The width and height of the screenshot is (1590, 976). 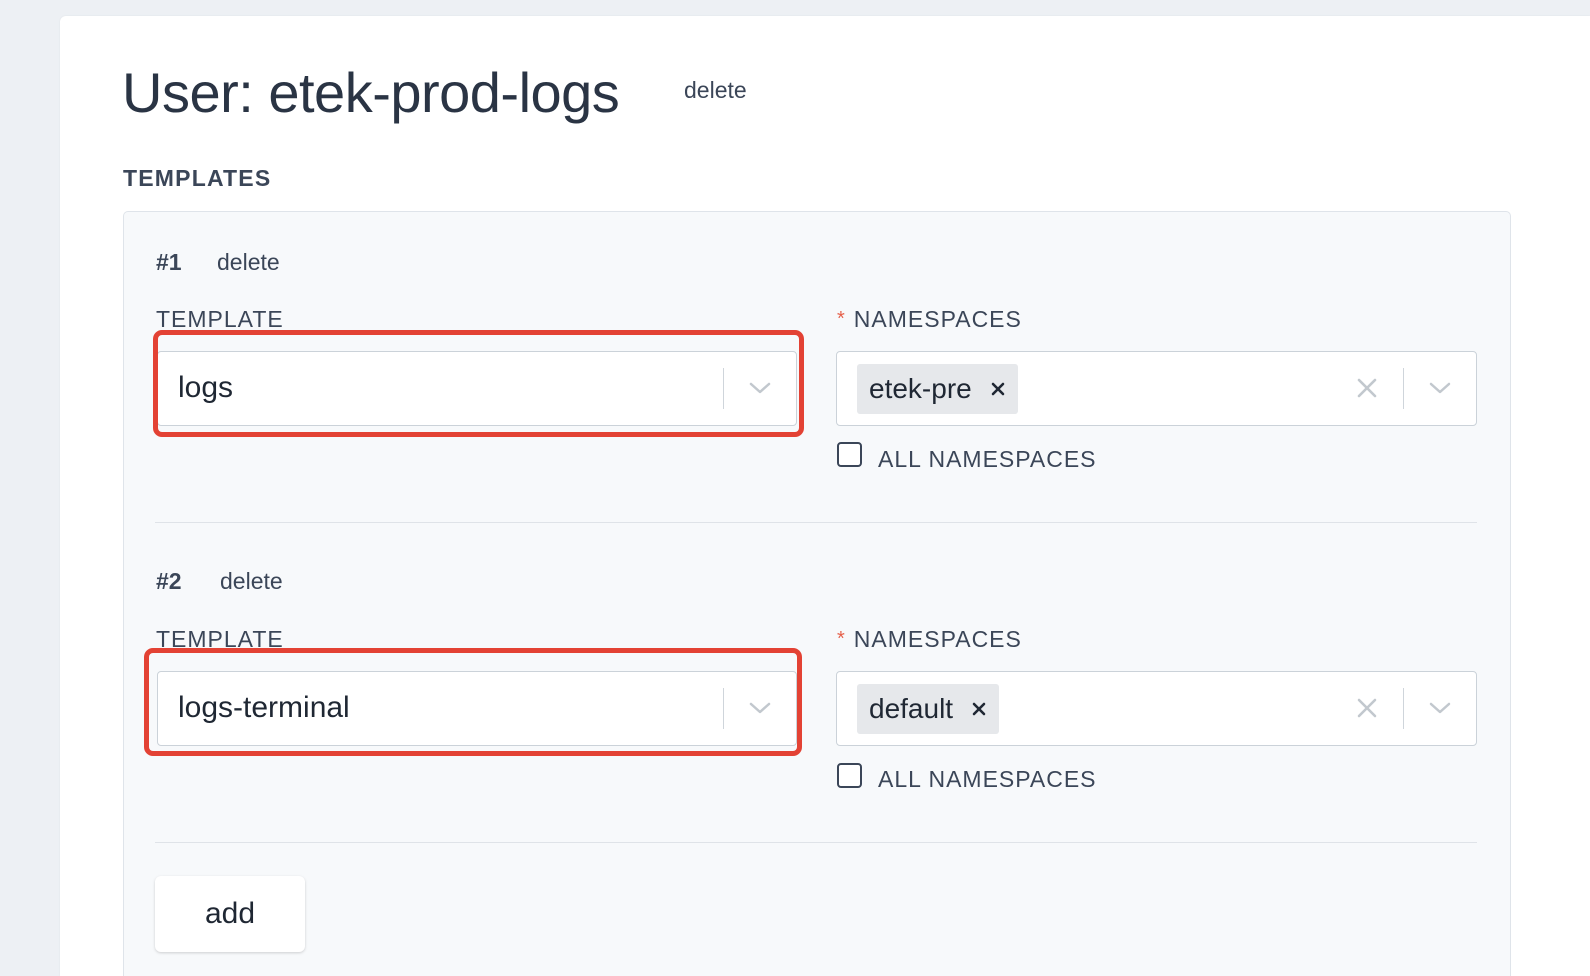 I want to click on page-title: User: etek-prod-logs, so click(x=371, y=92).